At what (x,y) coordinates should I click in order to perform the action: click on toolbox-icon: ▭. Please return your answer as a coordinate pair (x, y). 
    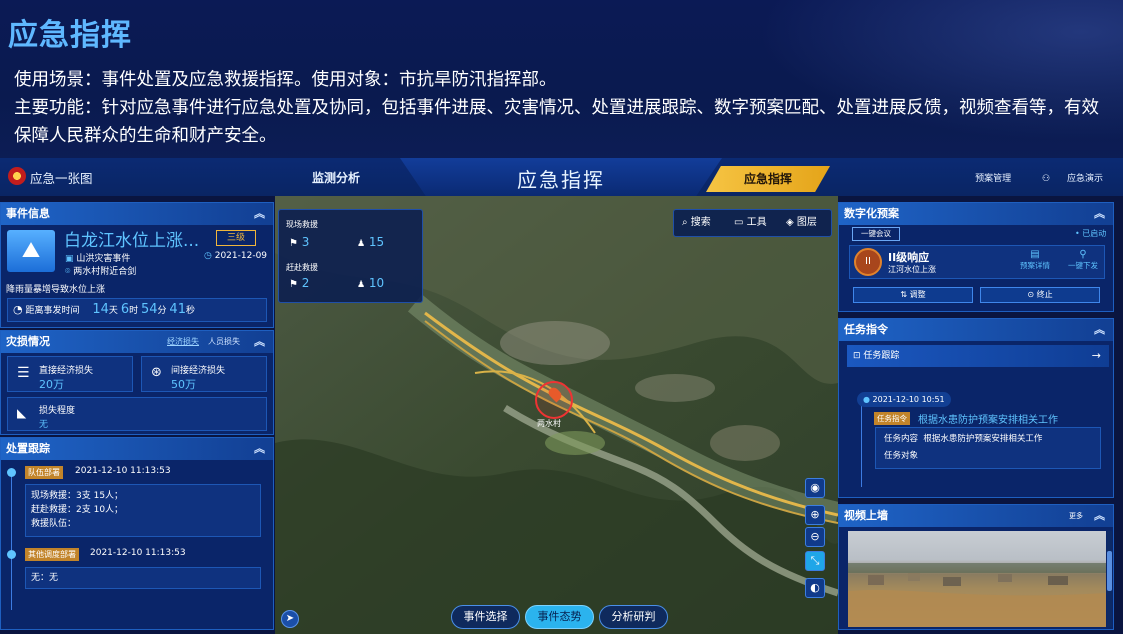
    Looking at the image, I should click on (739, 222).